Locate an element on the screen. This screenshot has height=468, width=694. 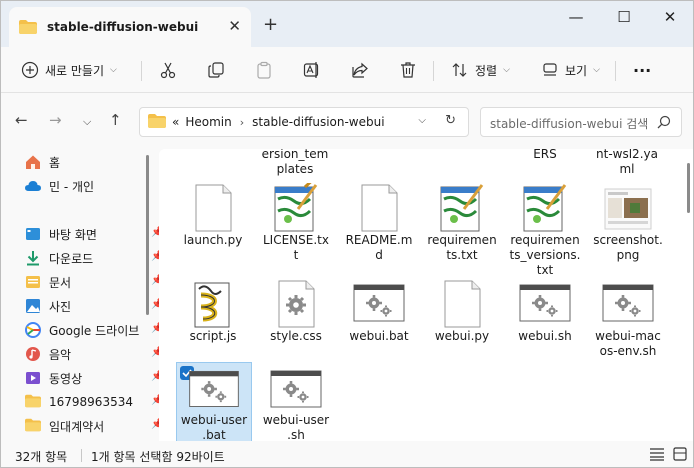
sidebar-item-label: 사진 is located at coordinates (60, 306).